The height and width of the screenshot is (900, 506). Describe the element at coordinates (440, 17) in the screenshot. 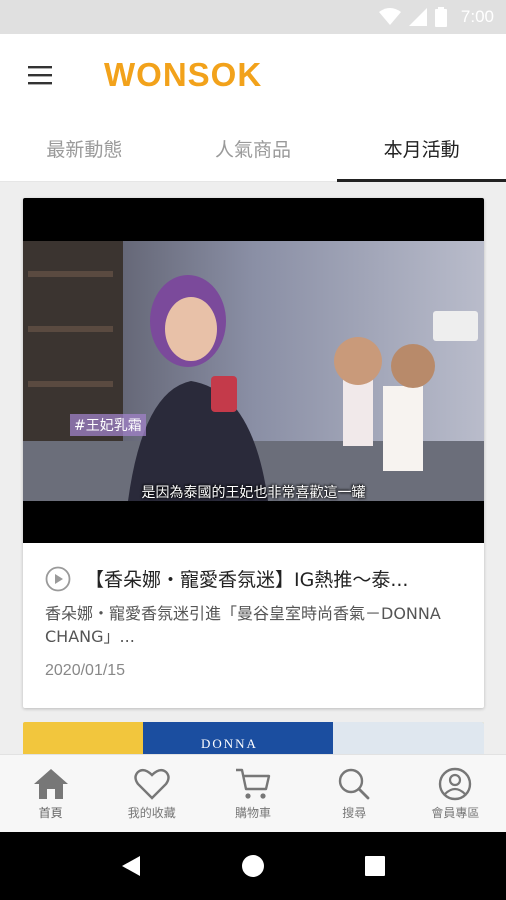

I see `battery-icon` at that location.